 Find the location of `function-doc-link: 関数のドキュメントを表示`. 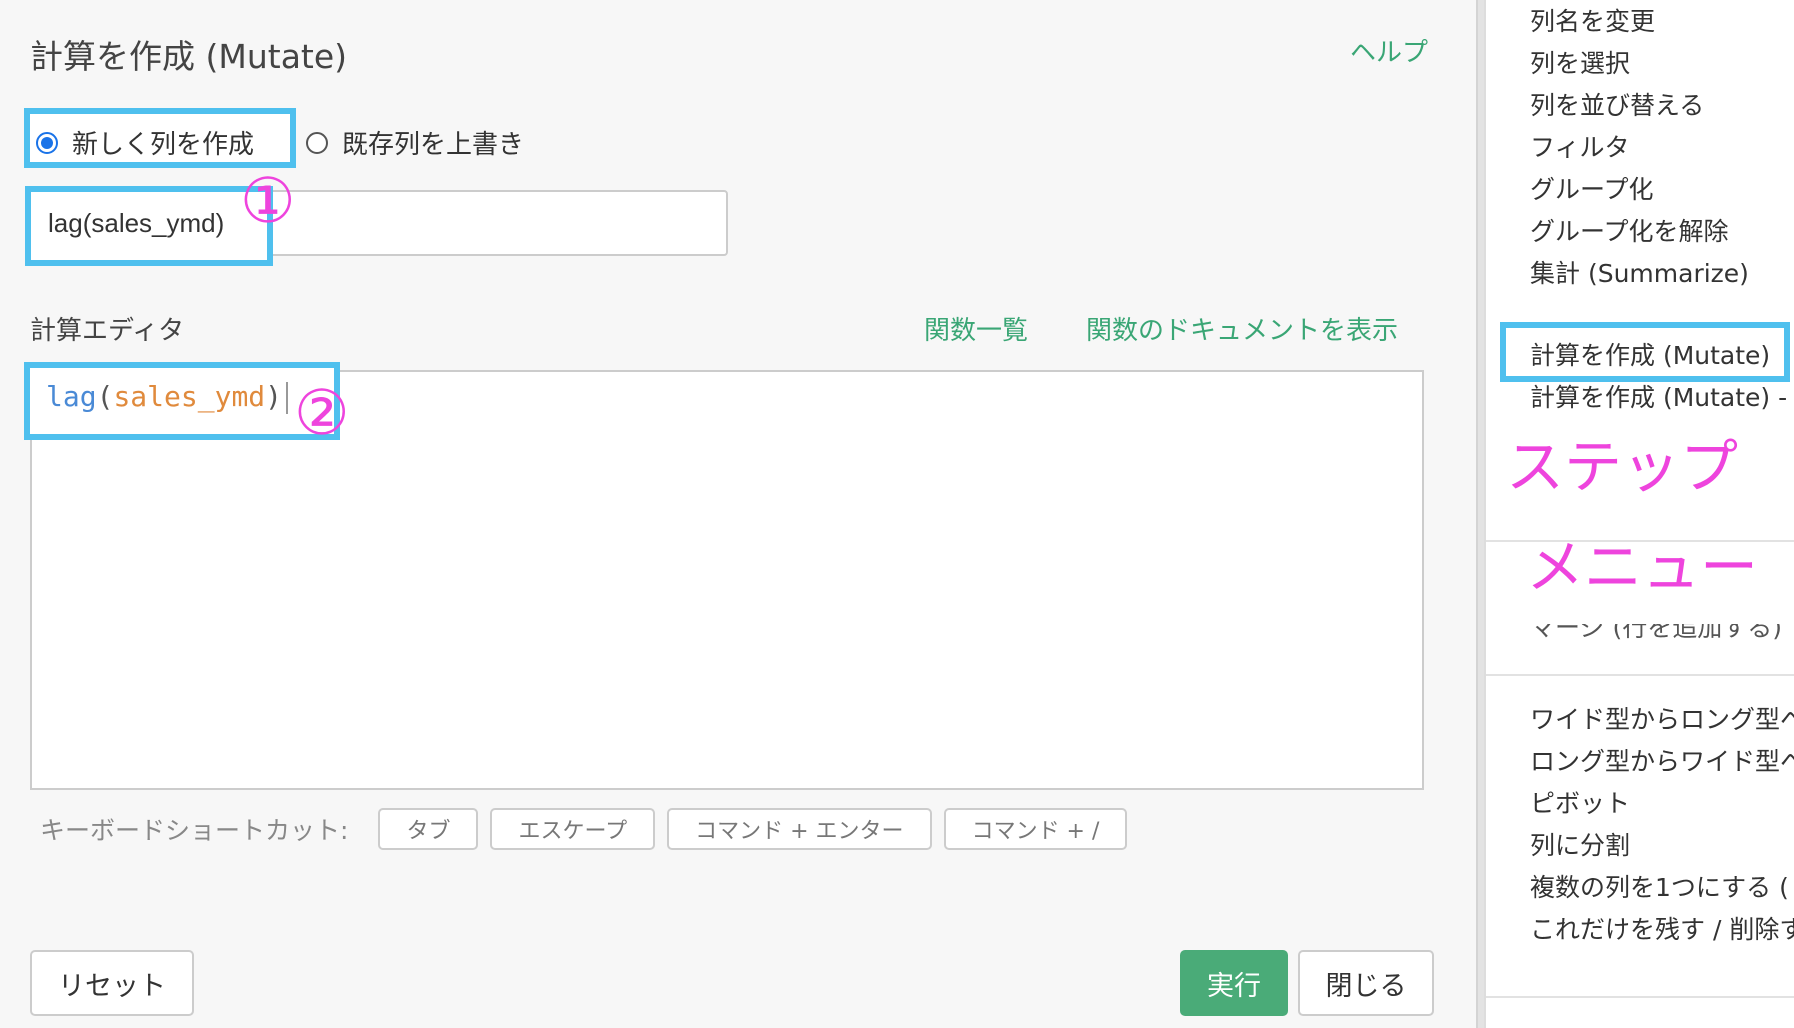

function-doc-link: 関数のドキュメントを表示 is located at coordinates (1242, 328).